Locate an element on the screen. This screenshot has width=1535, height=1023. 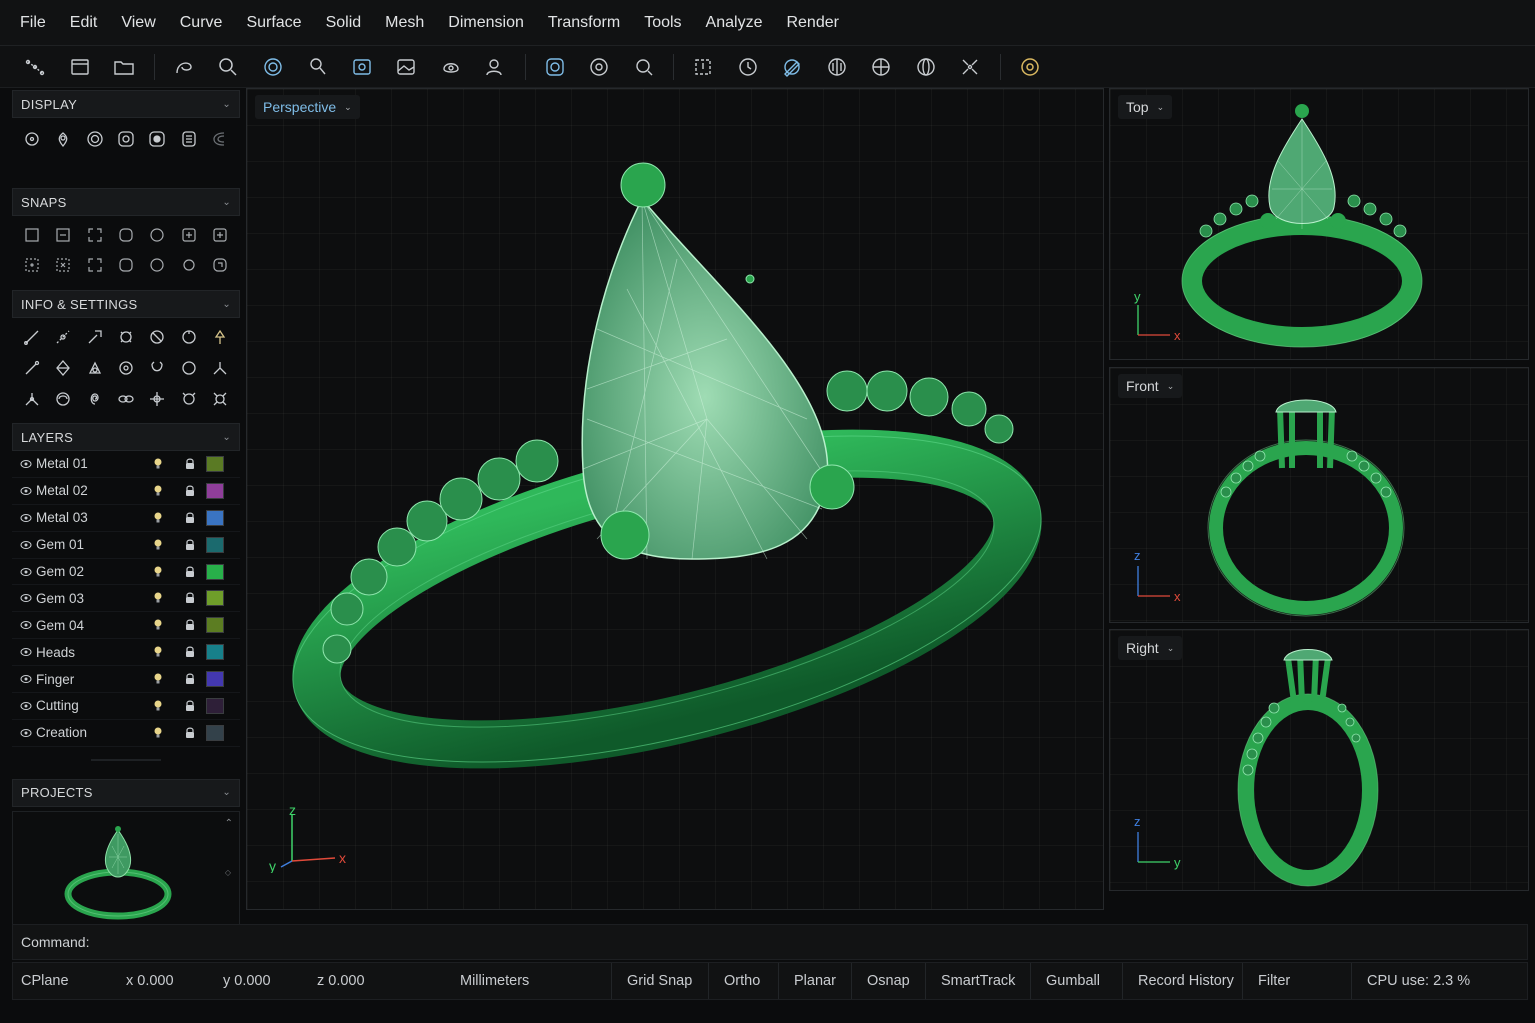
record-history-toggle: Record History is located at coordinates (1185, 981).